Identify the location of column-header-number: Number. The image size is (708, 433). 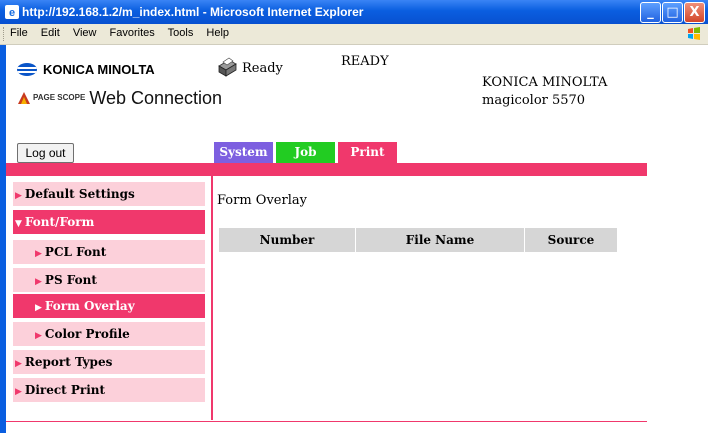
(287, 240).